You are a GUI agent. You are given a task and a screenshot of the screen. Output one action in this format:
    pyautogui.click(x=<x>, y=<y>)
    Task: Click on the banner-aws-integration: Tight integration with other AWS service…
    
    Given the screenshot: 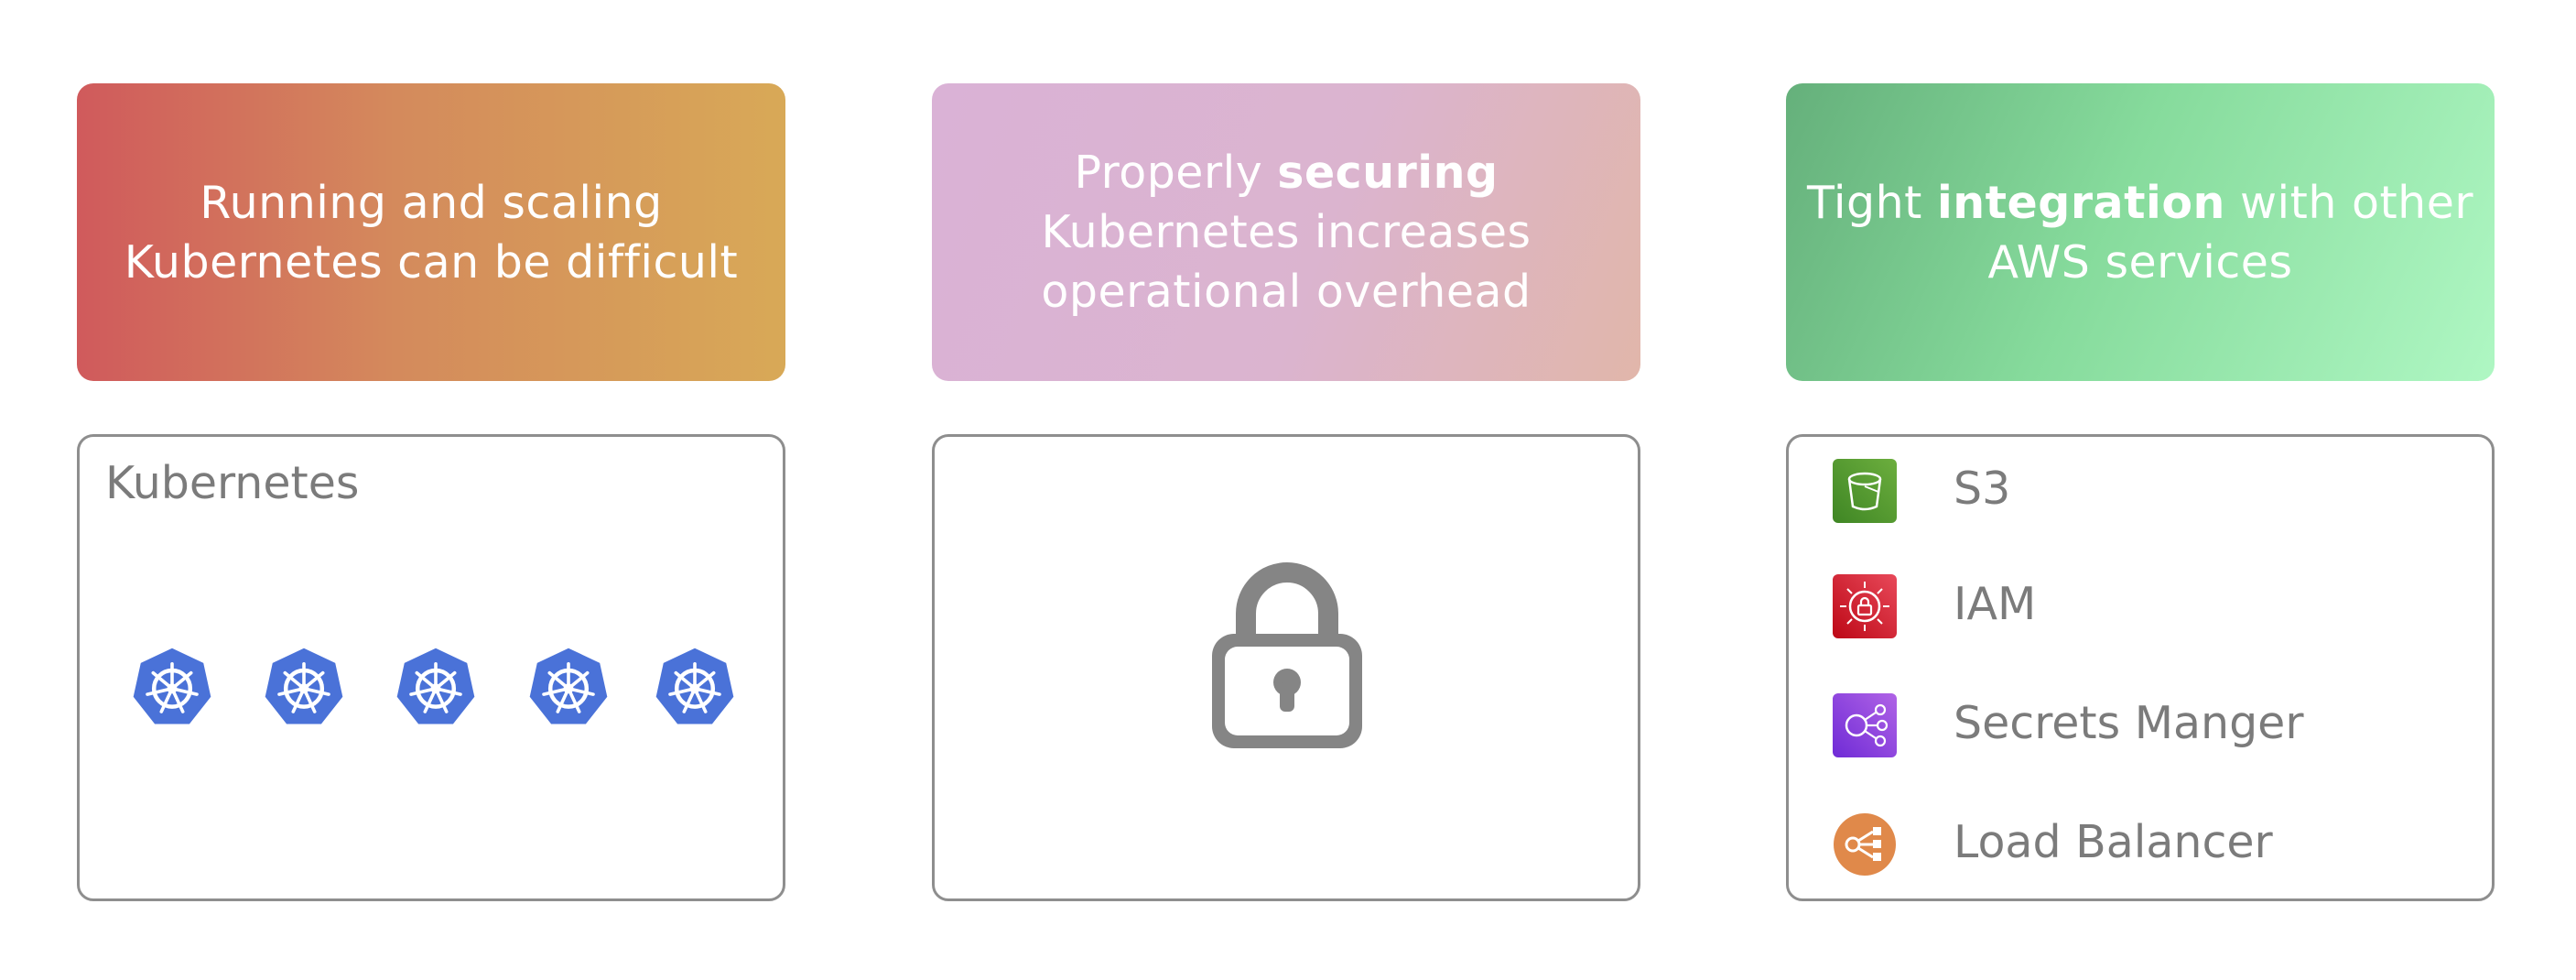 What is the action you would take?
    pyautogui.click(x=2141, y=232)
    